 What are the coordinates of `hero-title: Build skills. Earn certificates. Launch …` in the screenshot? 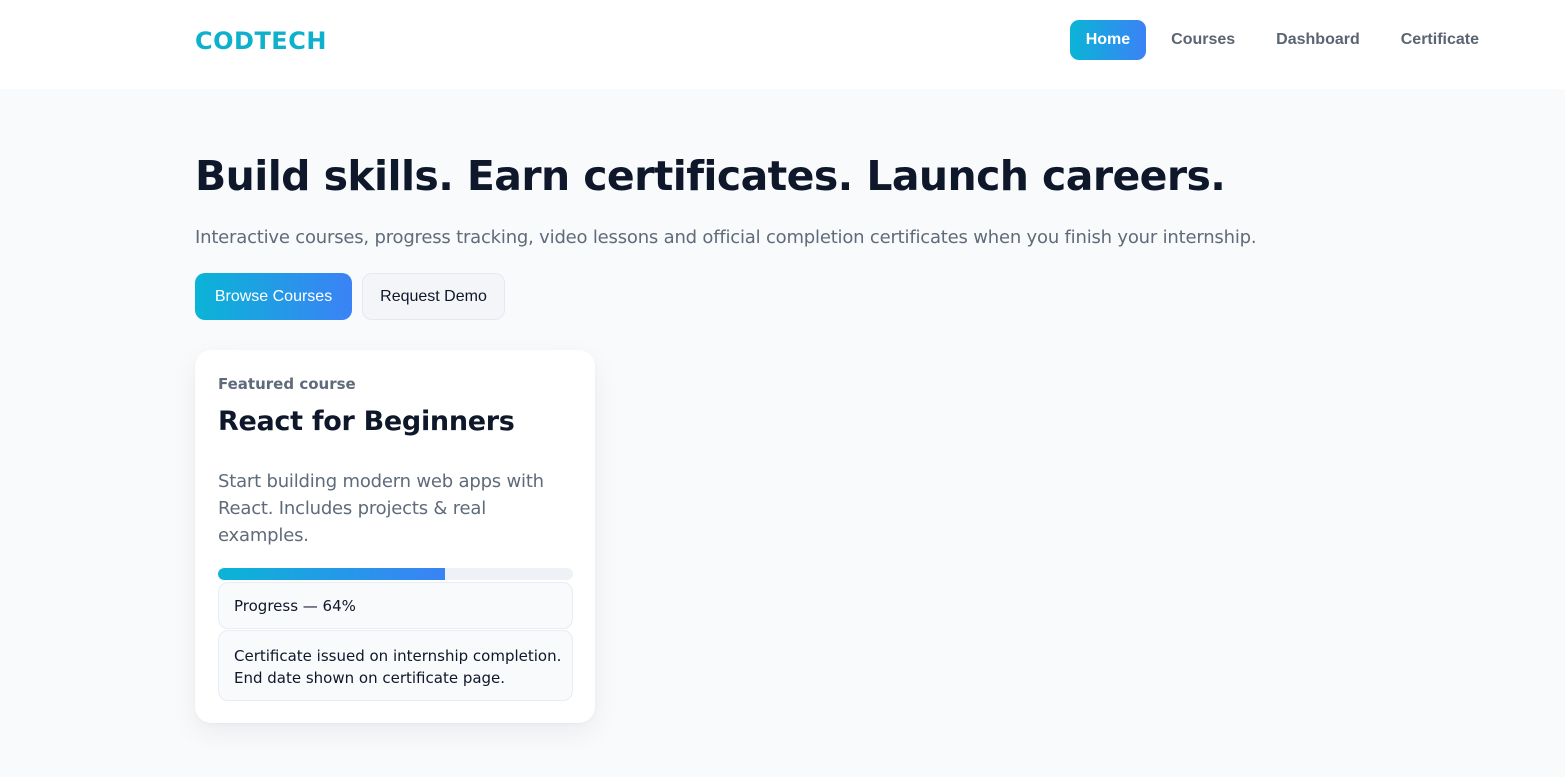 It's located at (710, 176).